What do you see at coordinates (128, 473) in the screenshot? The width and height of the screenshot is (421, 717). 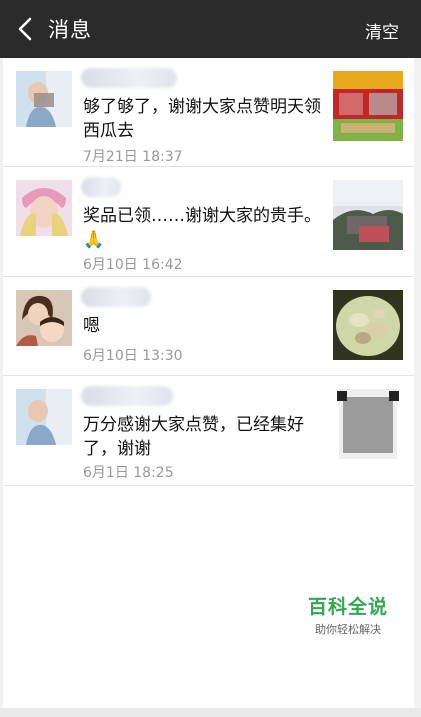 I see `message-time: 6月1日 18:25` at bounding box center [128, 473].